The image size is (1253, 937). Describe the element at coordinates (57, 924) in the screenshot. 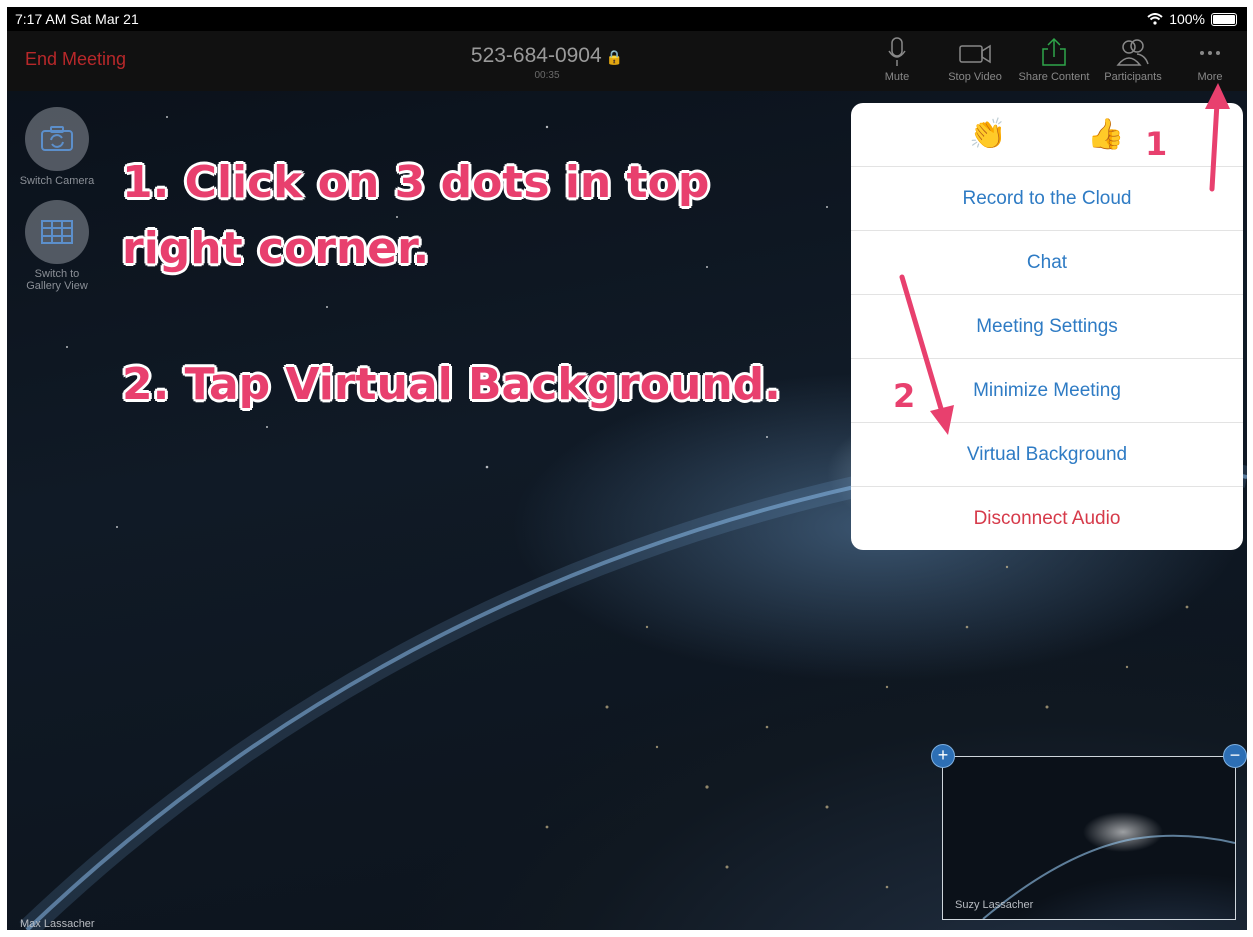

I see `main-participant-name: Max Lassacher` at that location.